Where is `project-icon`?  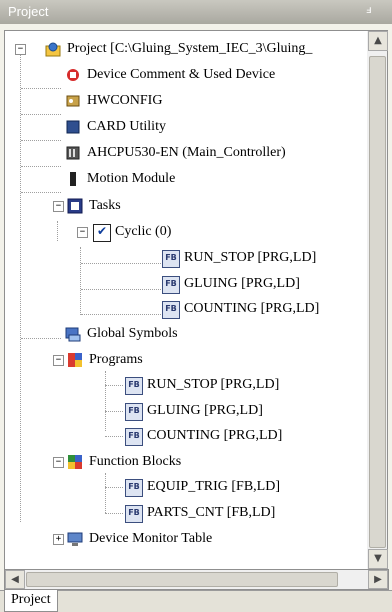
project-icon is located at coordinates (53, 49).